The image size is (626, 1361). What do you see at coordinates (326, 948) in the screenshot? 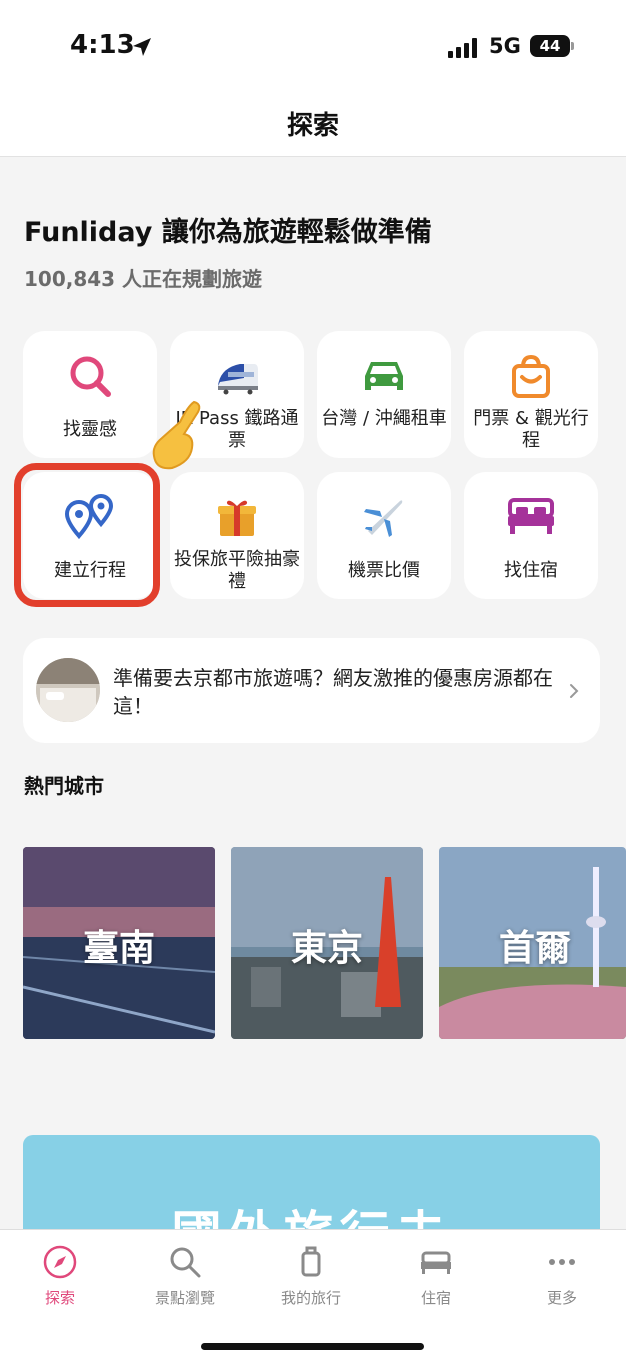
I see `city-name: 東京` at bounding box center [326, 948].